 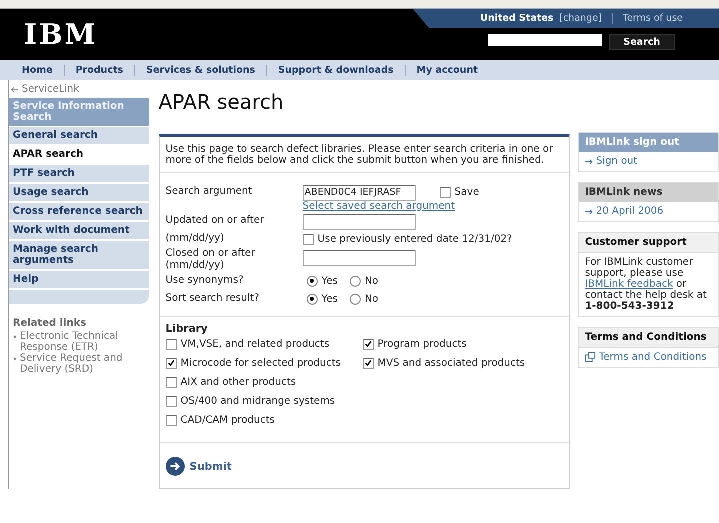 What do you see at coordinates (227, 420) in the screenshot?
I see `checkbox-label: CAD/CAM products` at bounding box center [227, 420].